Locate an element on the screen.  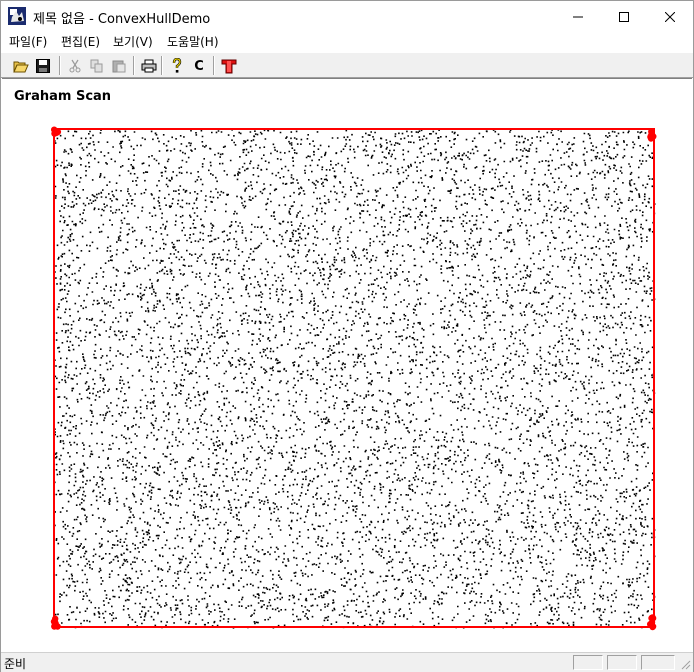
title-bar: 제목 없음 - ConvexHullDemo is located at coordinates (347, 16).